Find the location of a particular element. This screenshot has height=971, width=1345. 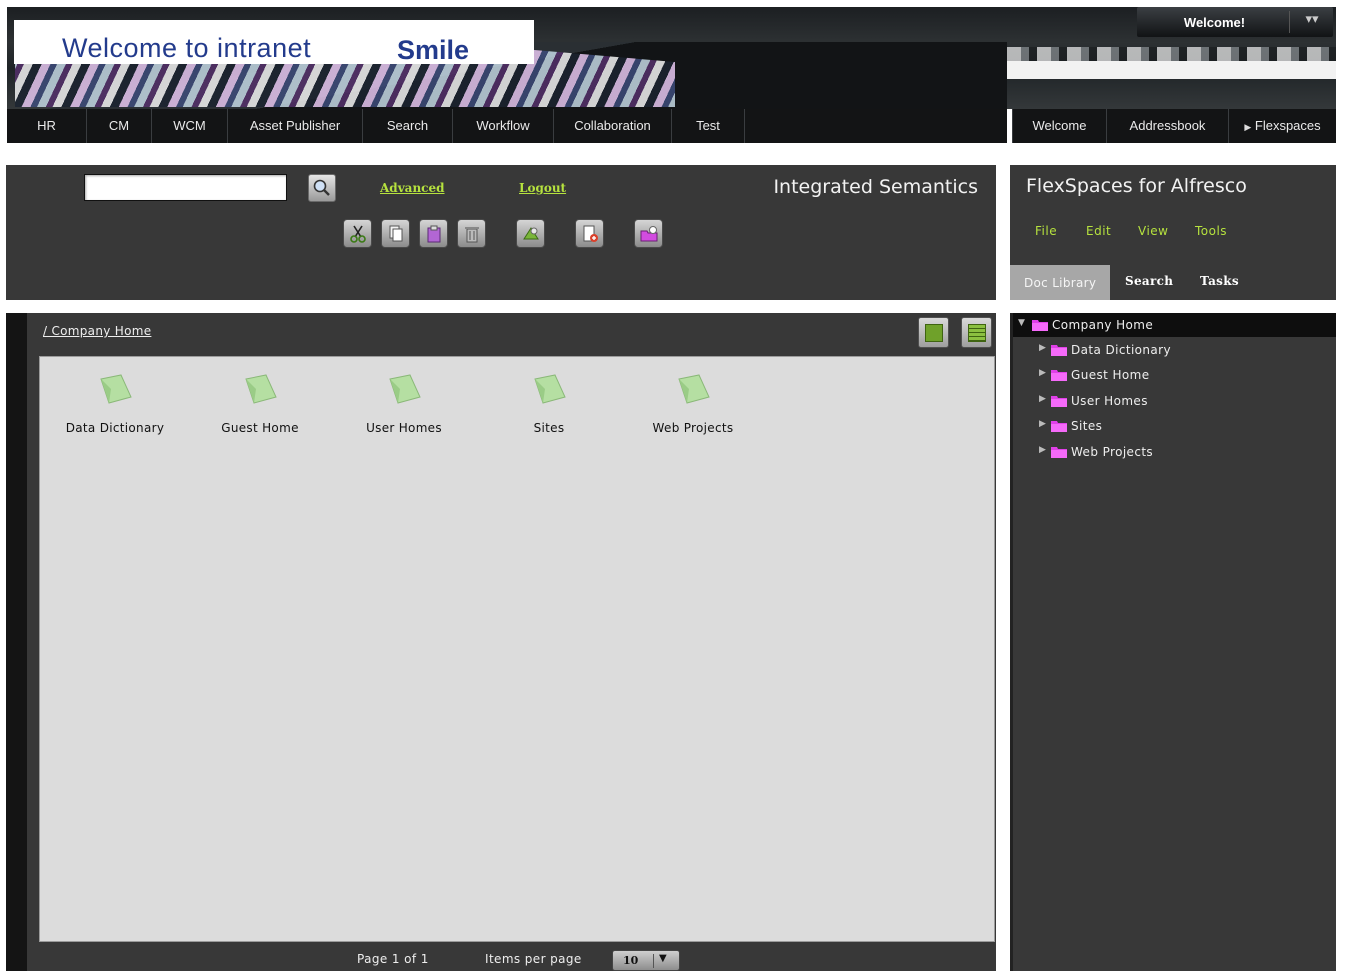

nav-item-flexspaces-label: Flexspaces is located at coordinates (1287, 125).